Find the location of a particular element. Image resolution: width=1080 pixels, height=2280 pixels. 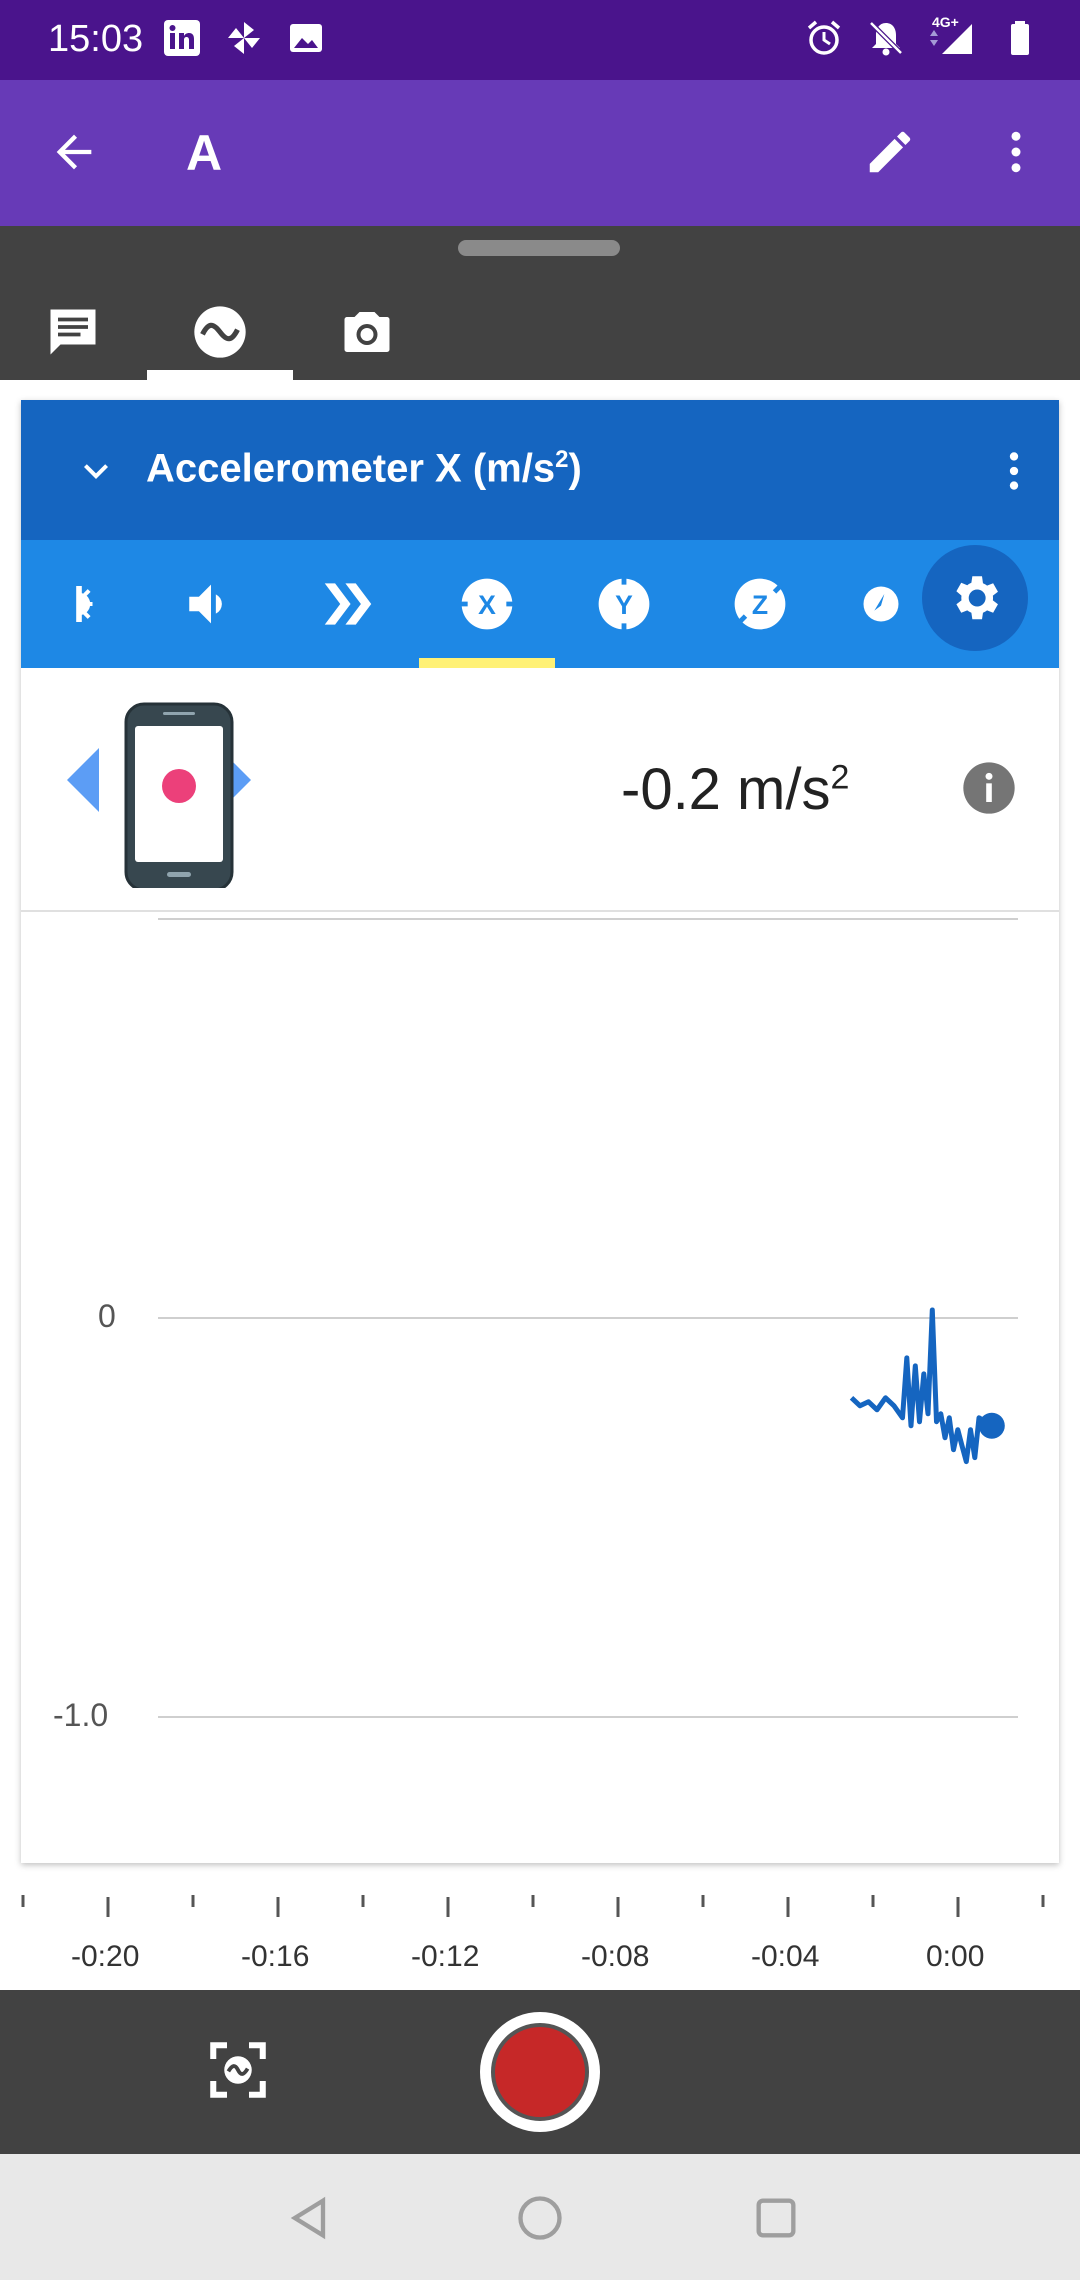

tab-sensors is located at coordinates (220, 332).